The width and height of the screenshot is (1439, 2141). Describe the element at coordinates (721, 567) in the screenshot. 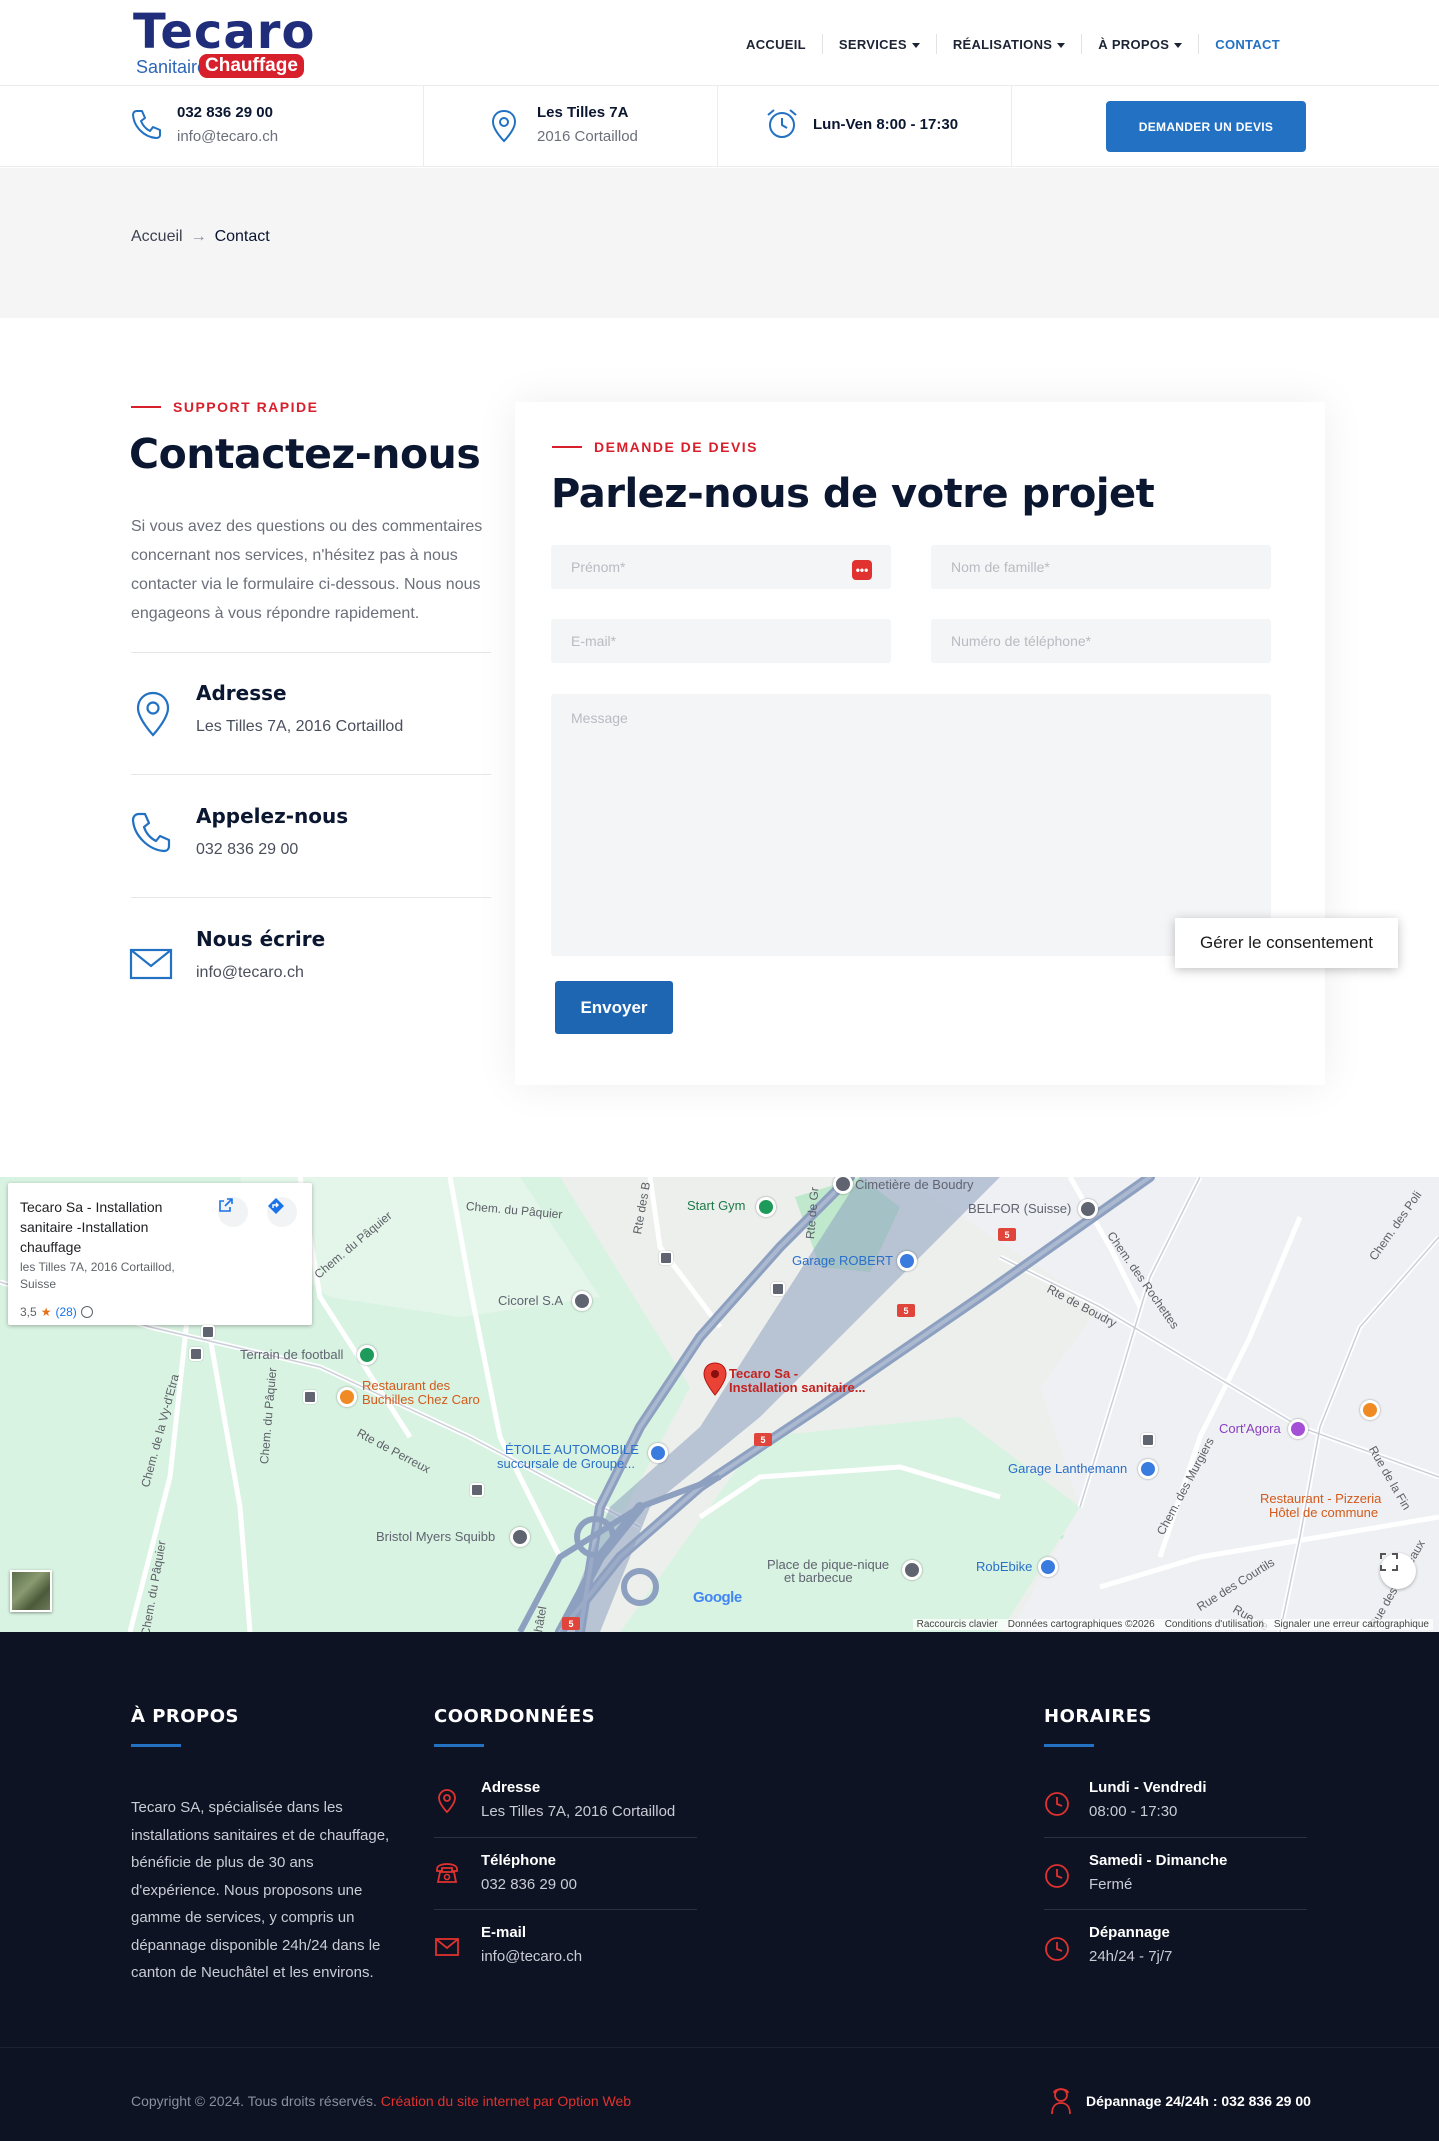

I see `first-name-field` at that location.